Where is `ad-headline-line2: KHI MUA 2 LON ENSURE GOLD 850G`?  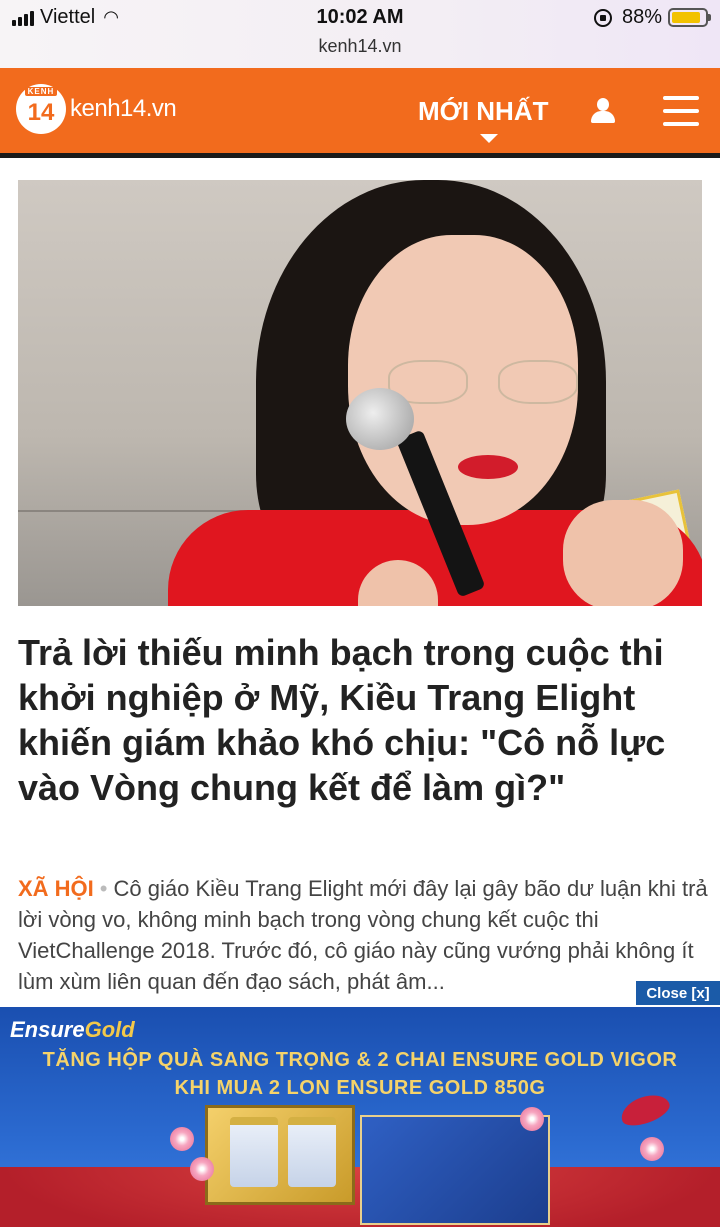 ad-headline-line2: KHI MUA 2 LON ENSURE GOLD 850G is located at coordinates (360, 1088).